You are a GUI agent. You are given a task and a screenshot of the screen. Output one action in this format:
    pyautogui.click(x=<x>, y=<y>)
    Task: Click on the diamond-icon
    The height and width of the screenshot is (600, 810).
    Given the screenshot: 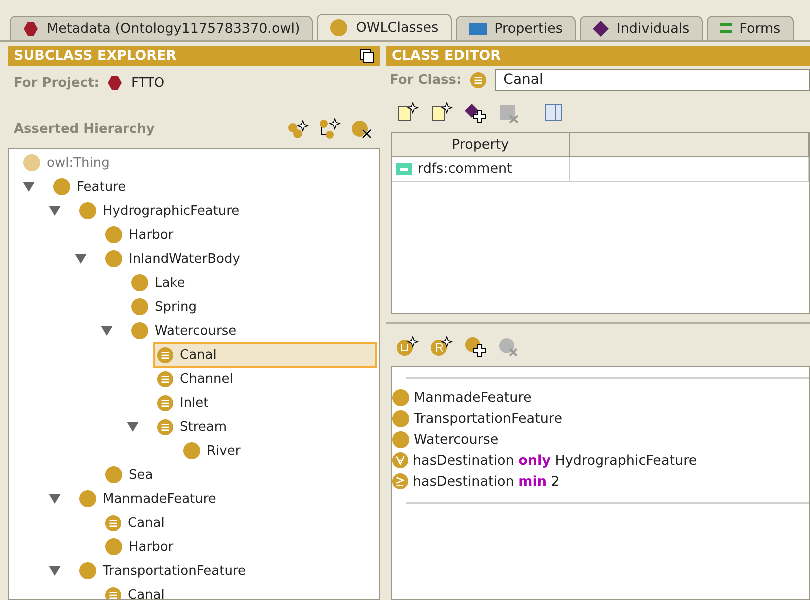 What is the action you would take?
    pyautogui.click(x=600, y=28)
    